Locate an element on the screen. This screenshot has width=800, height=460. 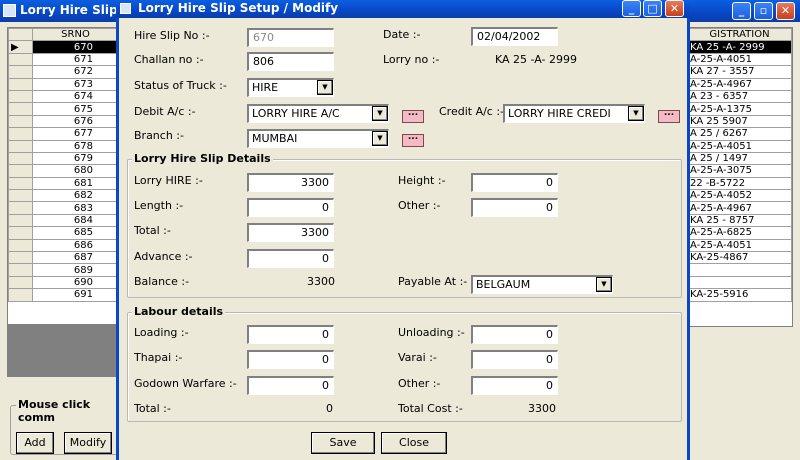
length-field: 0 is located at coordinates (290, 207).